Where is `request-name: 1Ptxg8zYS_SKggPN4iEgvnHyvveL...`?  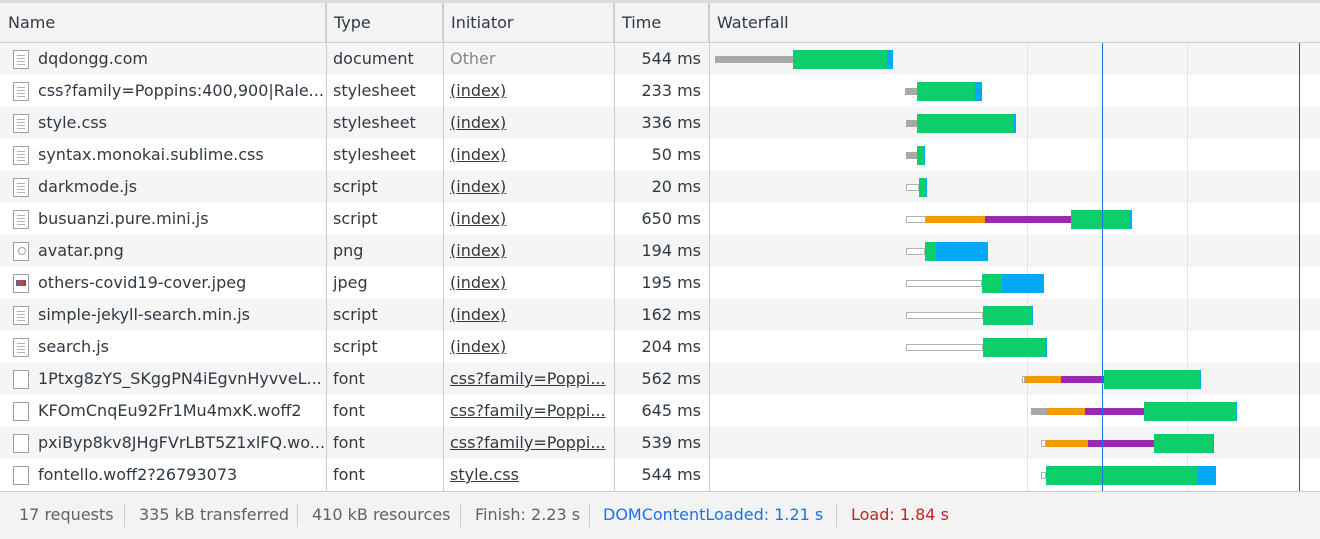
request-name: 1Ptxg8zYS_SKggPN4iEgvnHyvveL... is located at coordinates (180, 378).